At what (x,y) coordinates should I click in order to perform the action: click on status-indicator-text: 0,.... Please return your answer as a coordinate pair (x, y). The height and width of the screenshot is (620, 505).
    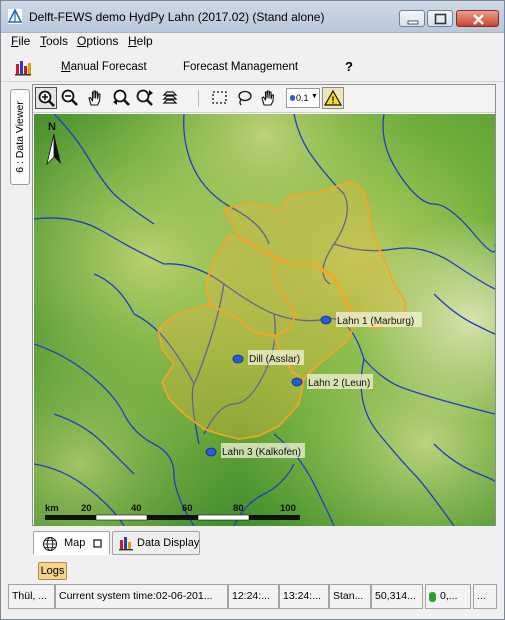
    Looking at the image, I should click on (449, 596).